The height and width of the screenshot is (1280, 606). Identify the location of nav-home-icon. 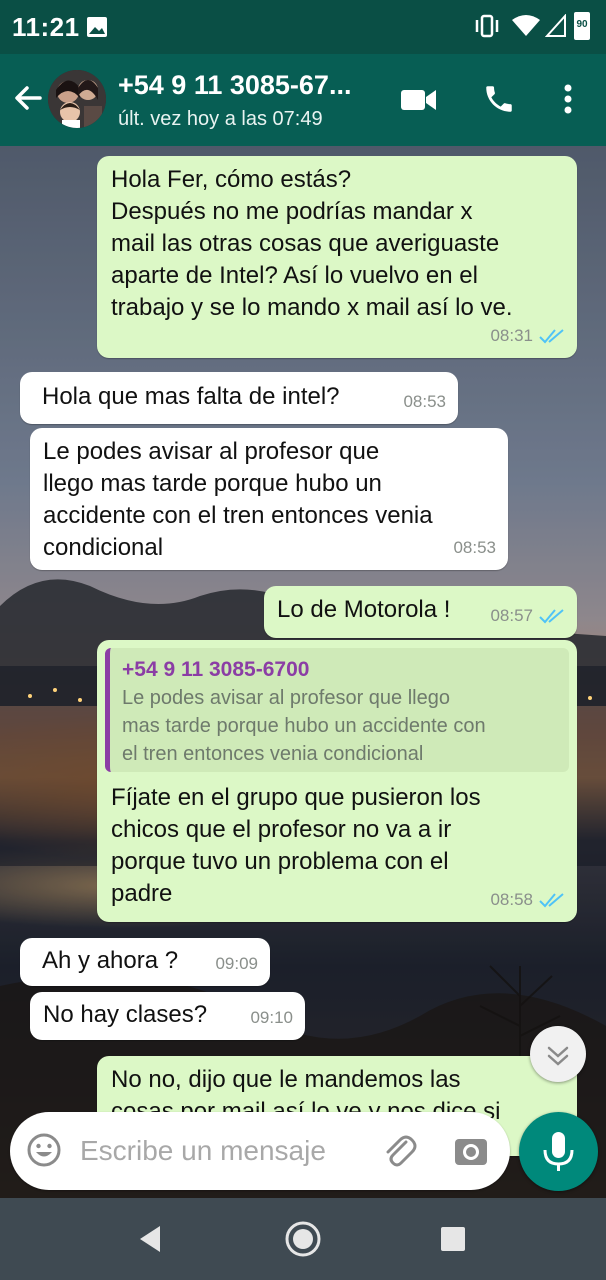
(303, 1239).